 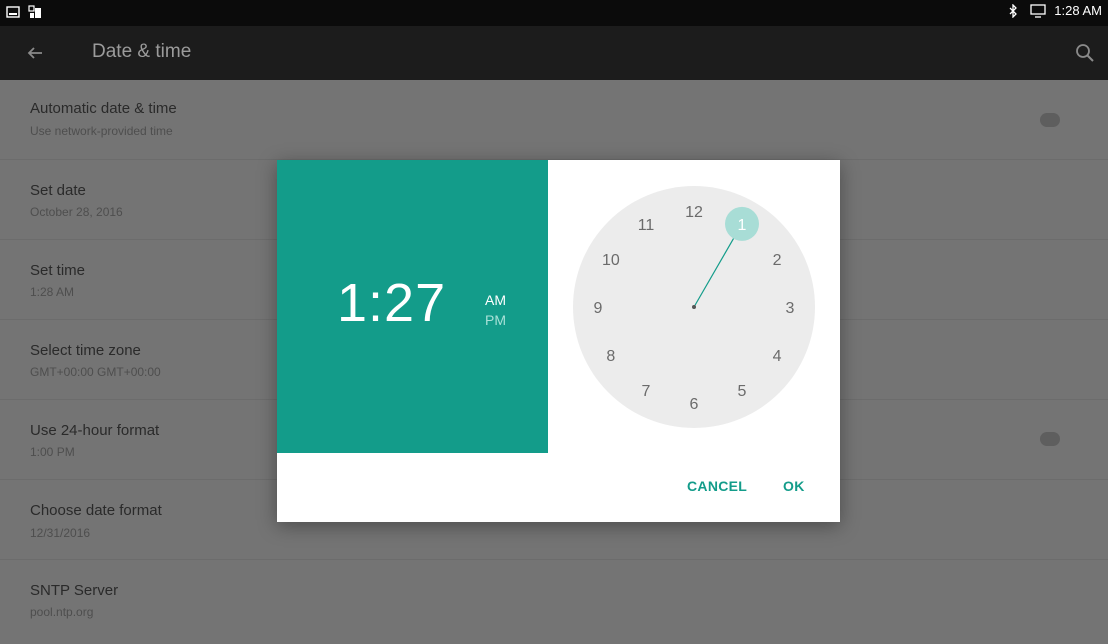 I want to click on setting-title: Set date, so click(x=58, y=190).